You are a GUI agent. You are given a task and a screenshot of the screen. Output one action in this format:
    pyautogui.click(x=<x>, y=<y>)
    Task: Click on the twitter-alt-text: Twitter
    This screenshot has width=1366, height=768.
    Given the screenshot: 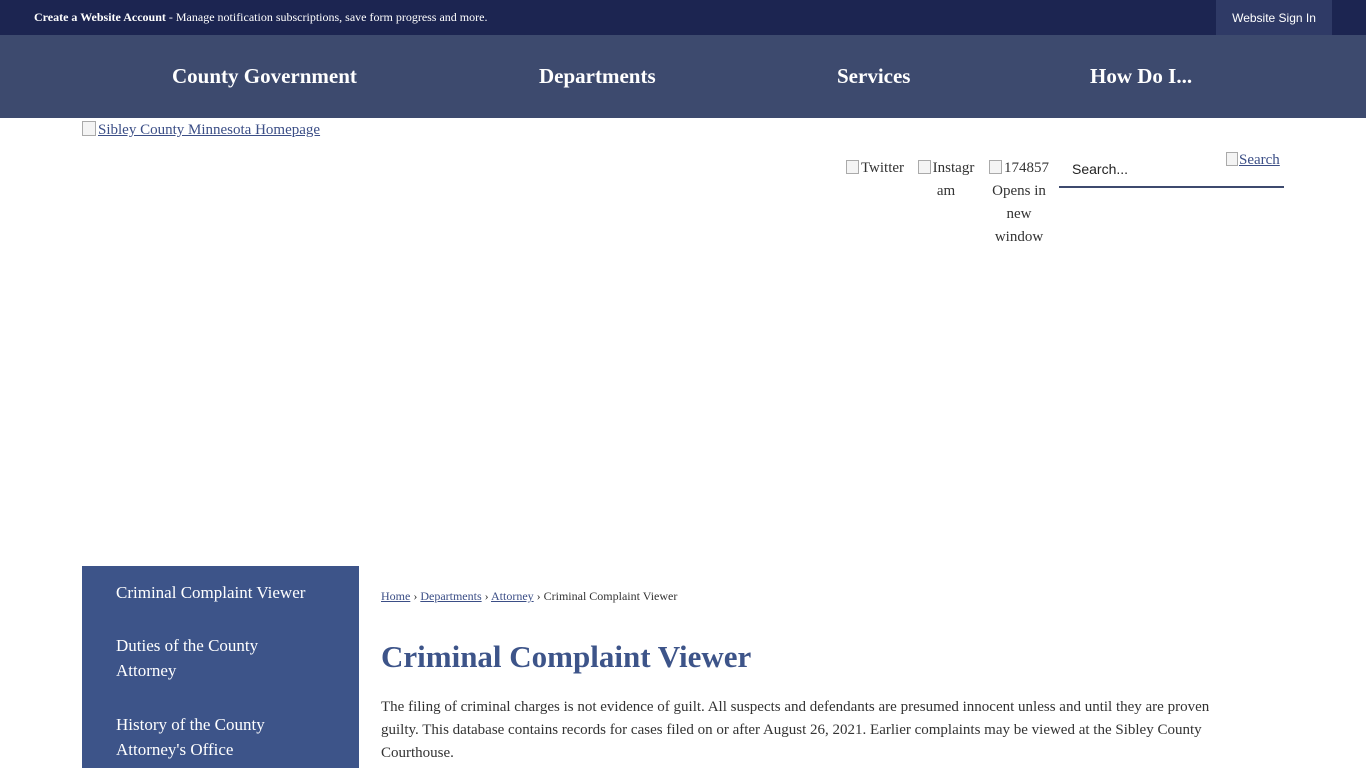 What is the action you would take?
    pyautogui.click(x=882, y=168)
    